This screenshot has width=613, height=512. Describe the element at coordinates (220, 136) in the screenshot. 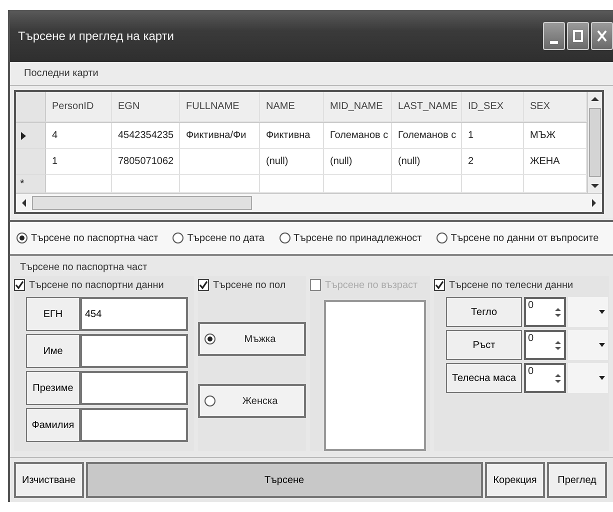

I see `table-cell: Фиктивна/Фи` at that location.